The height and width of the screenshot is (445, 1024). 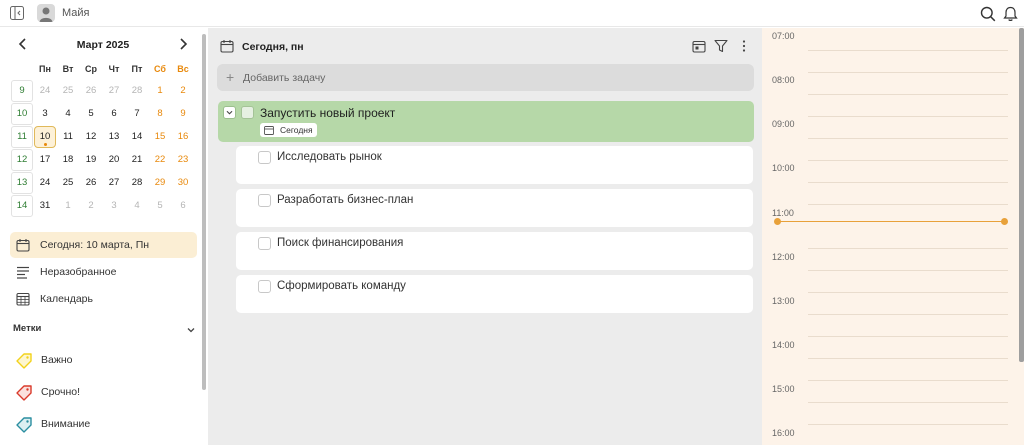 I want to click on weekday-header: Сб, so click(x=160, y=69).